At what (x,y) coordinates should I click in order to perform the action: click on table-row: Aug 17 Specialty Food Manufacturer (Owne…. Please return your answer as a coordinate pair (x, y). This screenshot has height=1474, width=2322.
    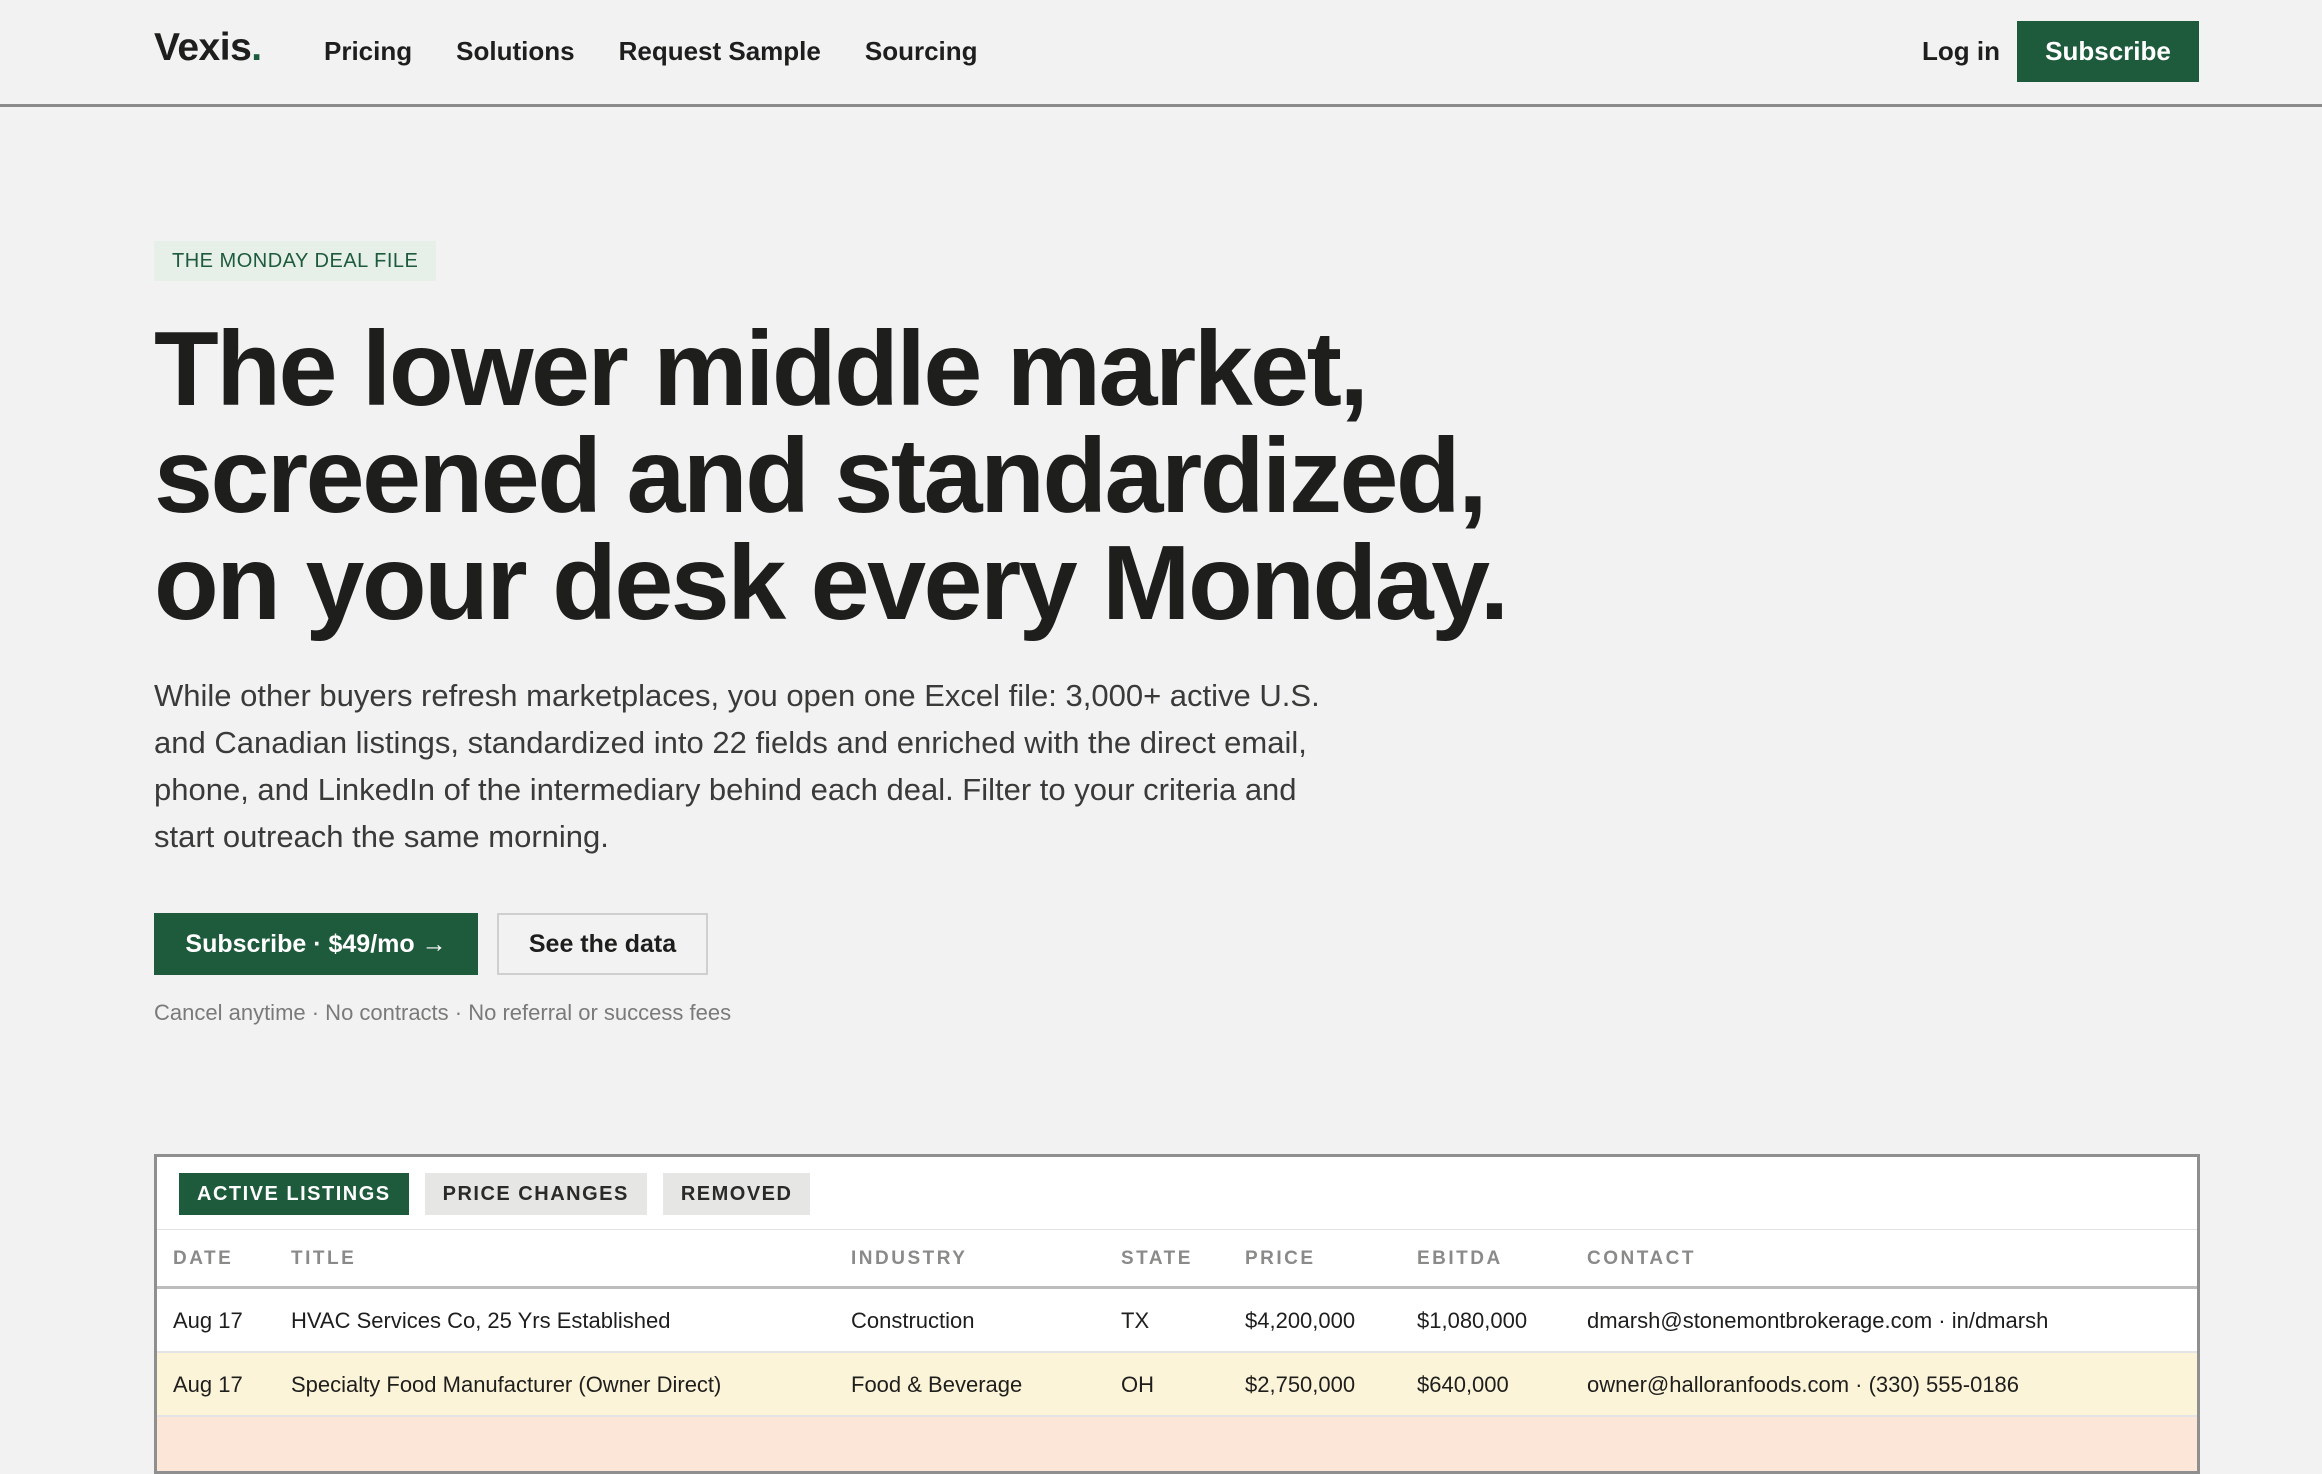
    Looking at the image, I should click on (1177, 1385).